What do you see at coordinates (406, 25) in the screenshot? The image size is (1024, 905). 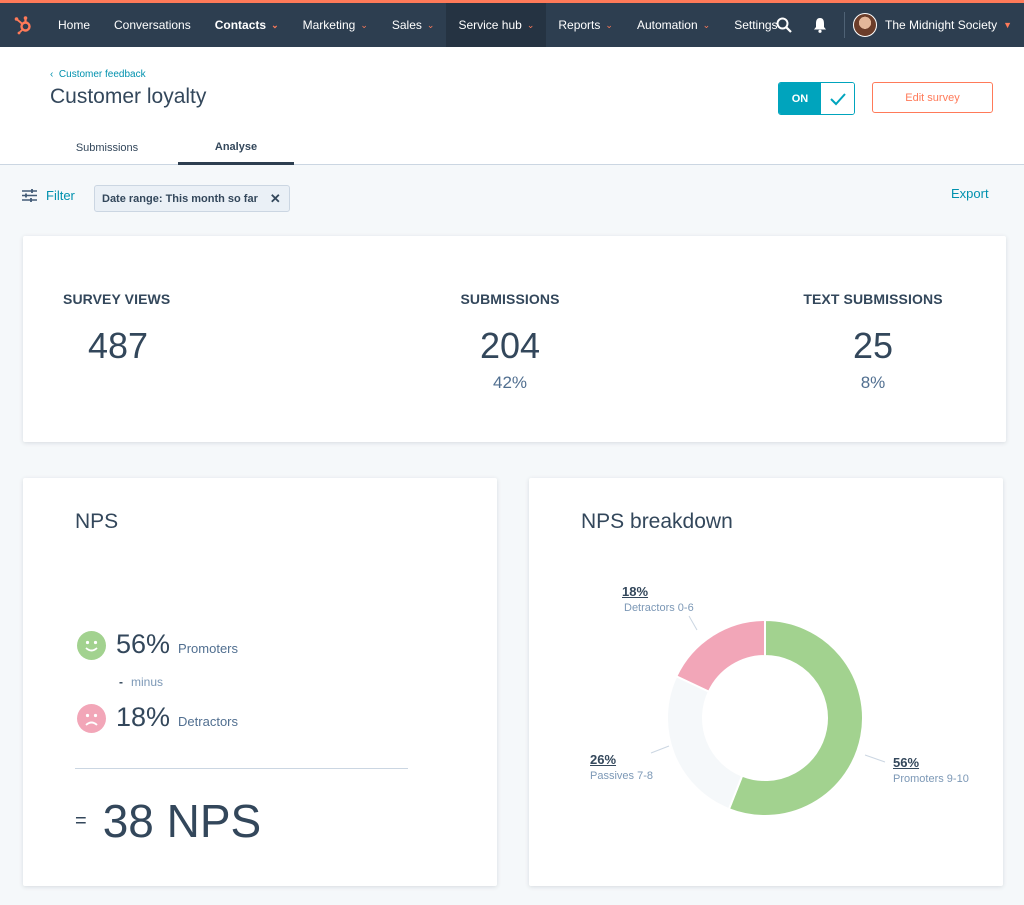 I see `nav-item-label: Sales` at bounding box center [406, 25].